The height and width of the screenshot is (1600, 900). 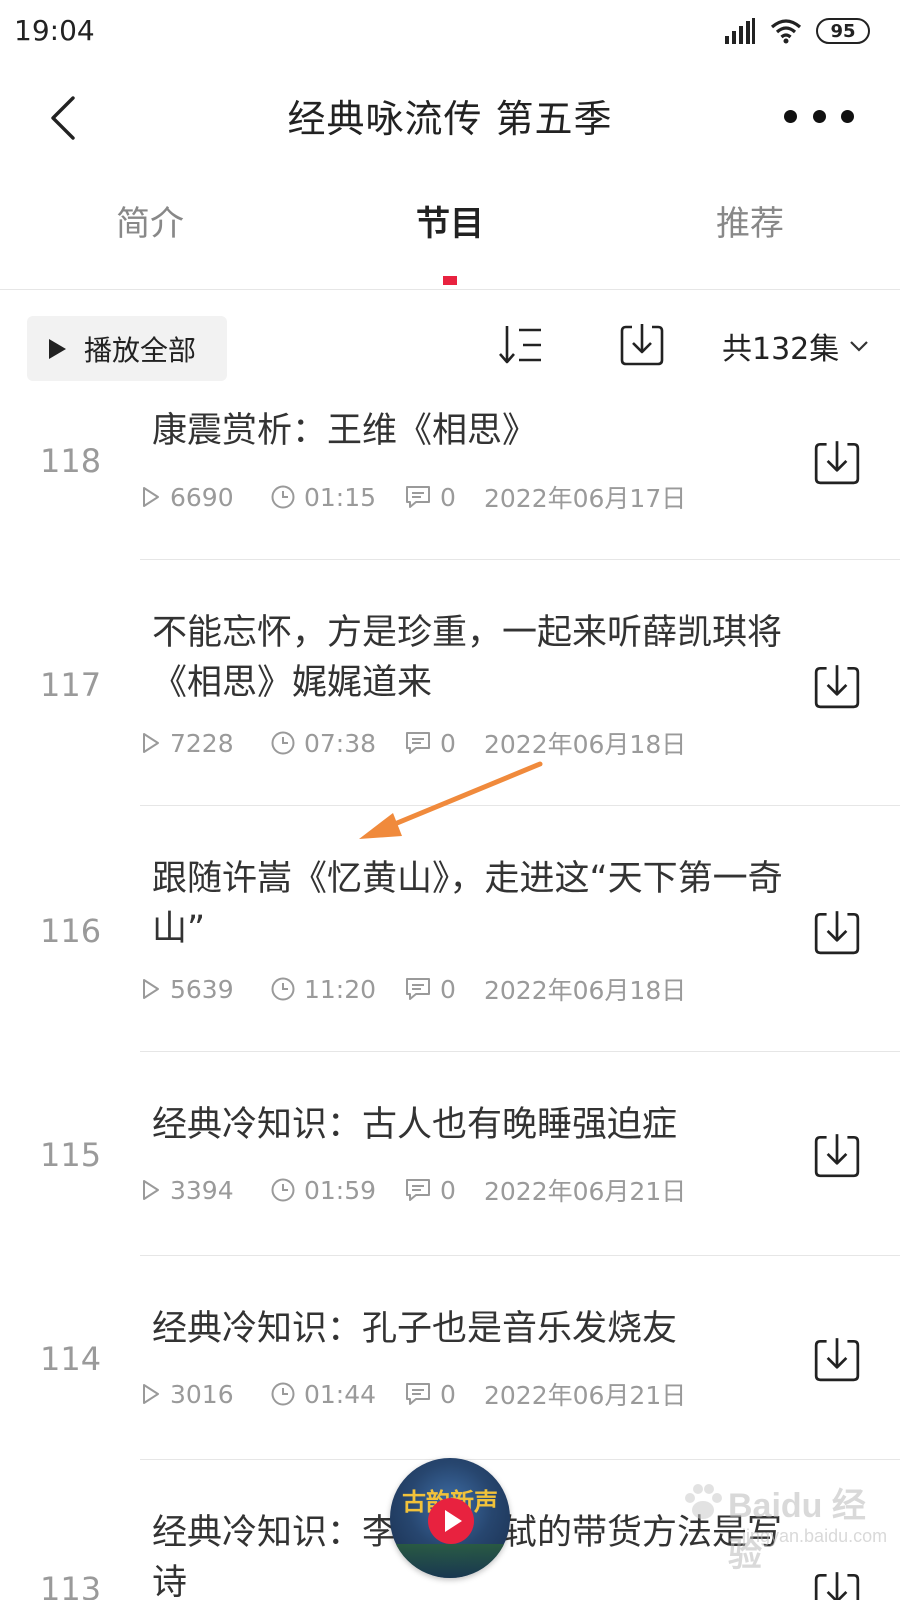 I want to click on episode-title: 康震赏析：王维《相思》, so click(x=345, y=431).